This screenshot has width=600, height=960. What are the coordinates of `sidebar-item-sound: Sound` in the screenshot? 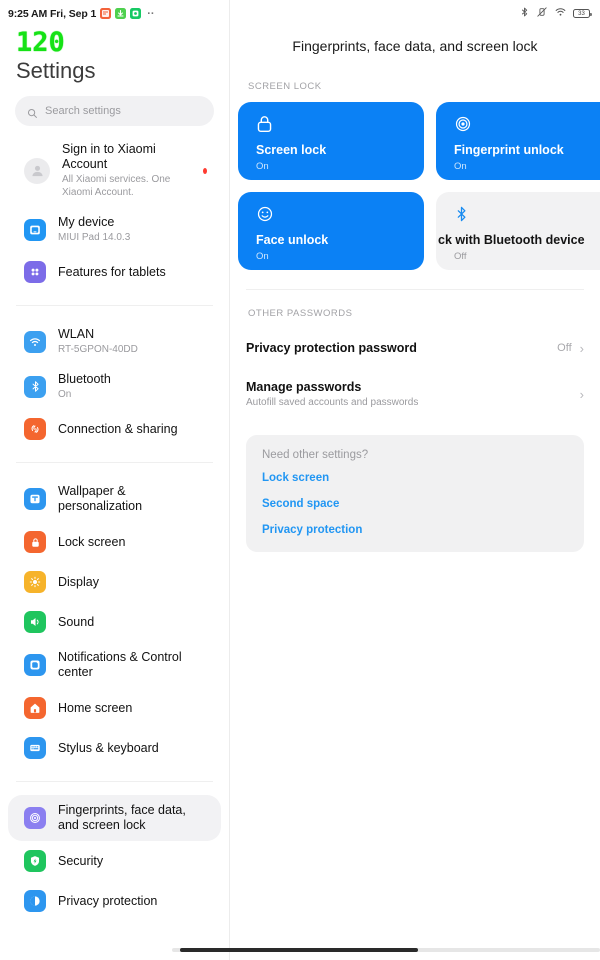 It's located at (114, 622).